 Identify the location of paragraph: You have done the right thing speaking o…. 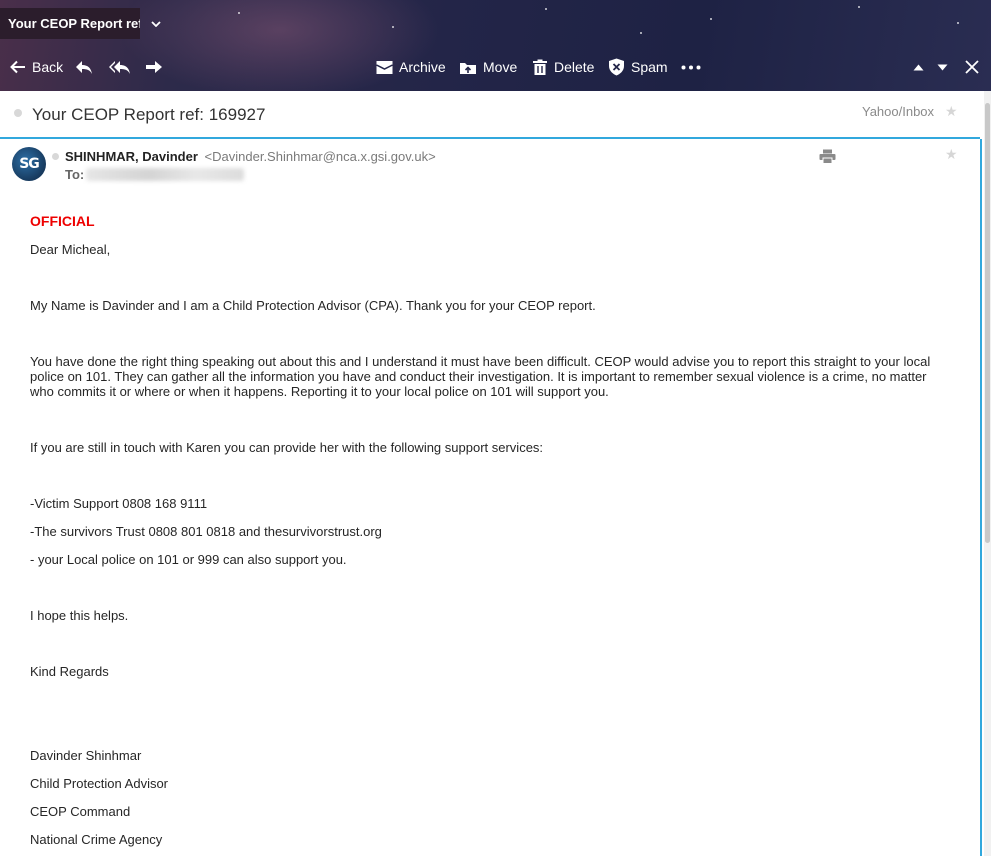
(480, 376).